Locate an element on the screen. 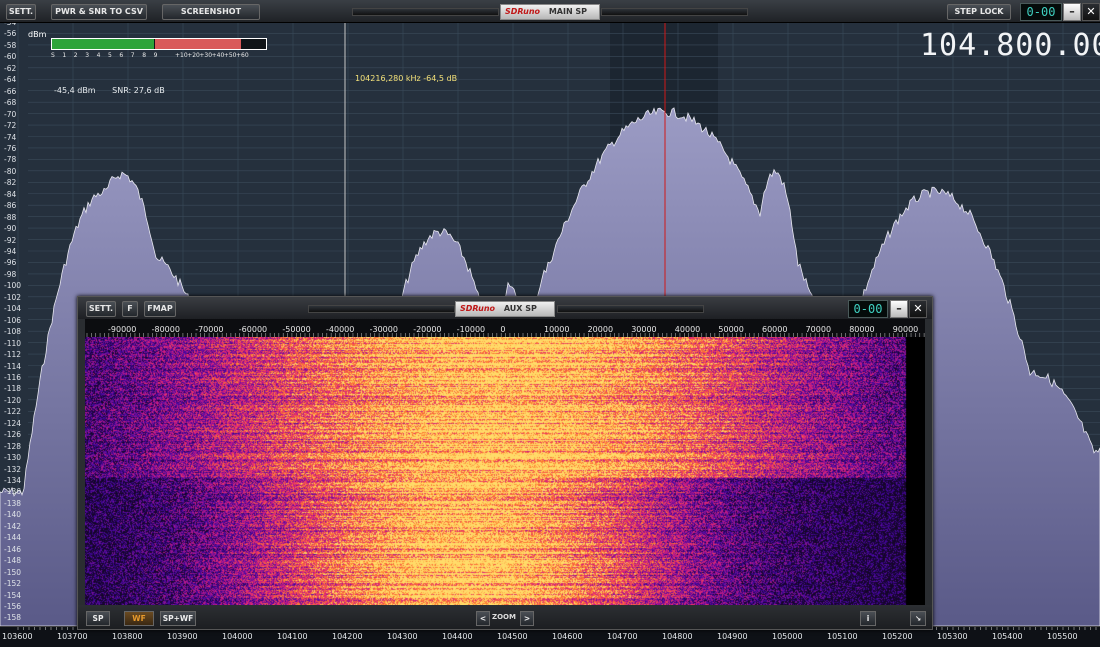  frequency-axis-label: 105500 is located at coordinates (1062, 636).